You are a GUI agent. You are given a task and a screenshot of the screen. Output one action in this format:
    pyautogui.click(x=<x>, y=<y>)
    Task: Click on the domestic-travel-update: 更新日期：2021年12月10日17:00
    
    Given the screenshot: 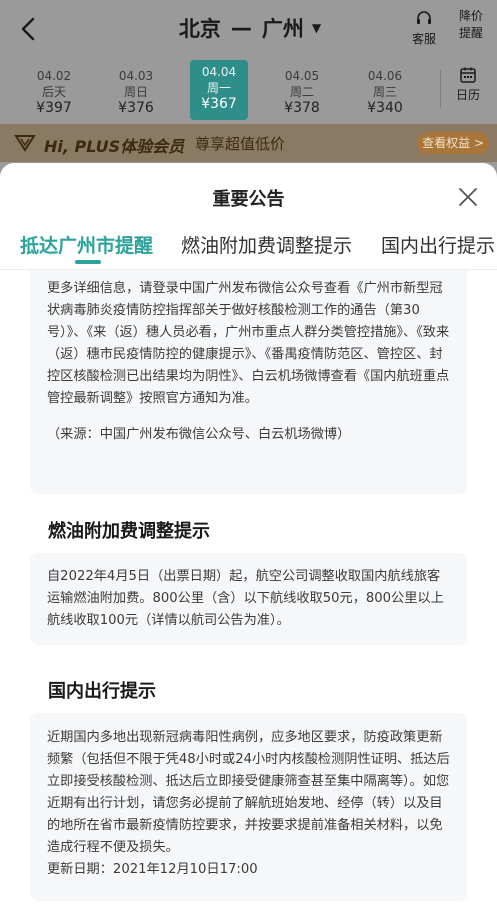 What is the action you would take?
    pyautogui.click(x=152, y=869)
    